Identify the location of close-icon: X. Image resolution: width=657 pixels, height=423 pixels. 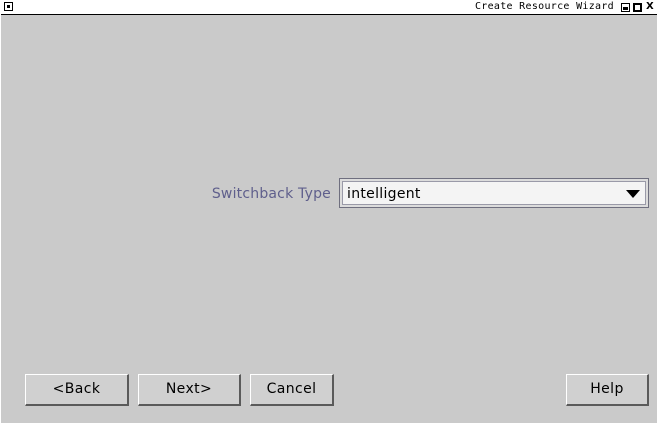
(651, 7).